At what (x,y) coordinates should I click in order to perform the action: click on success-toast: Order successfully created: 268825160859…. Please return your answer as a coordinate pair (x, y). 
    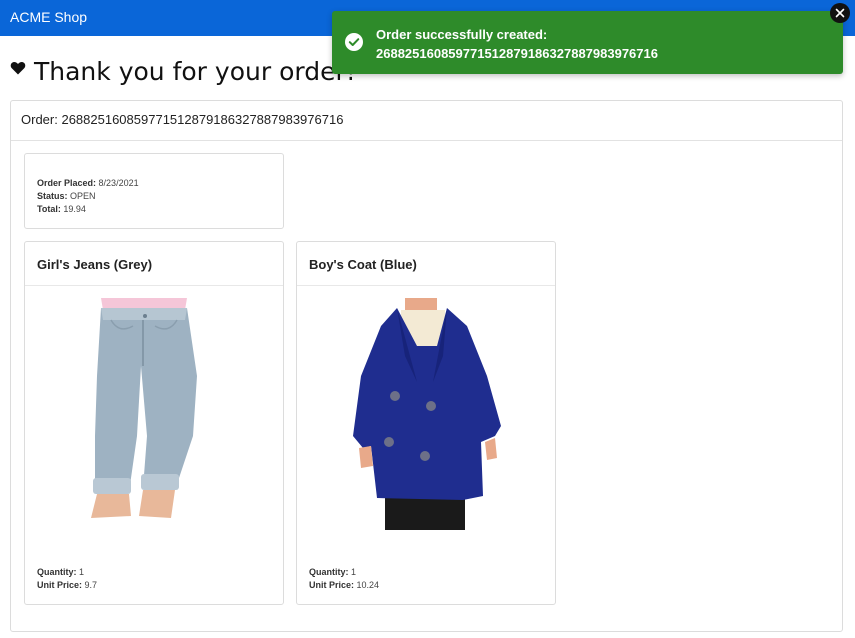
    Looking at the image, I should click on (587, 42).